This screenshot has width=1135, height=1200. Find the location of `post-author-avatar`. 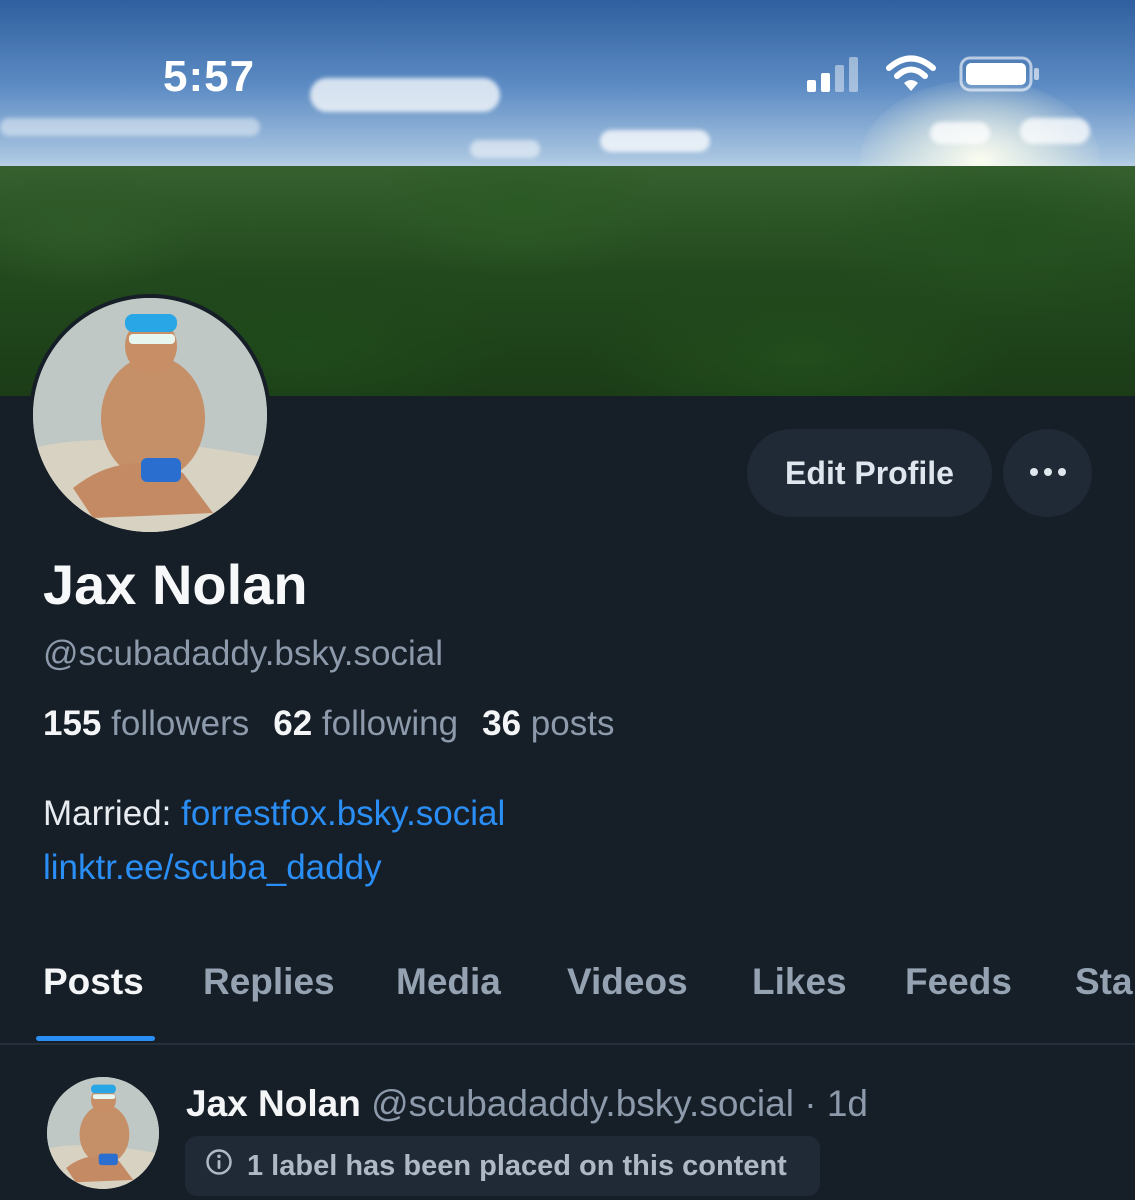

post-author-avatar is located at coordinates (103, 1133).